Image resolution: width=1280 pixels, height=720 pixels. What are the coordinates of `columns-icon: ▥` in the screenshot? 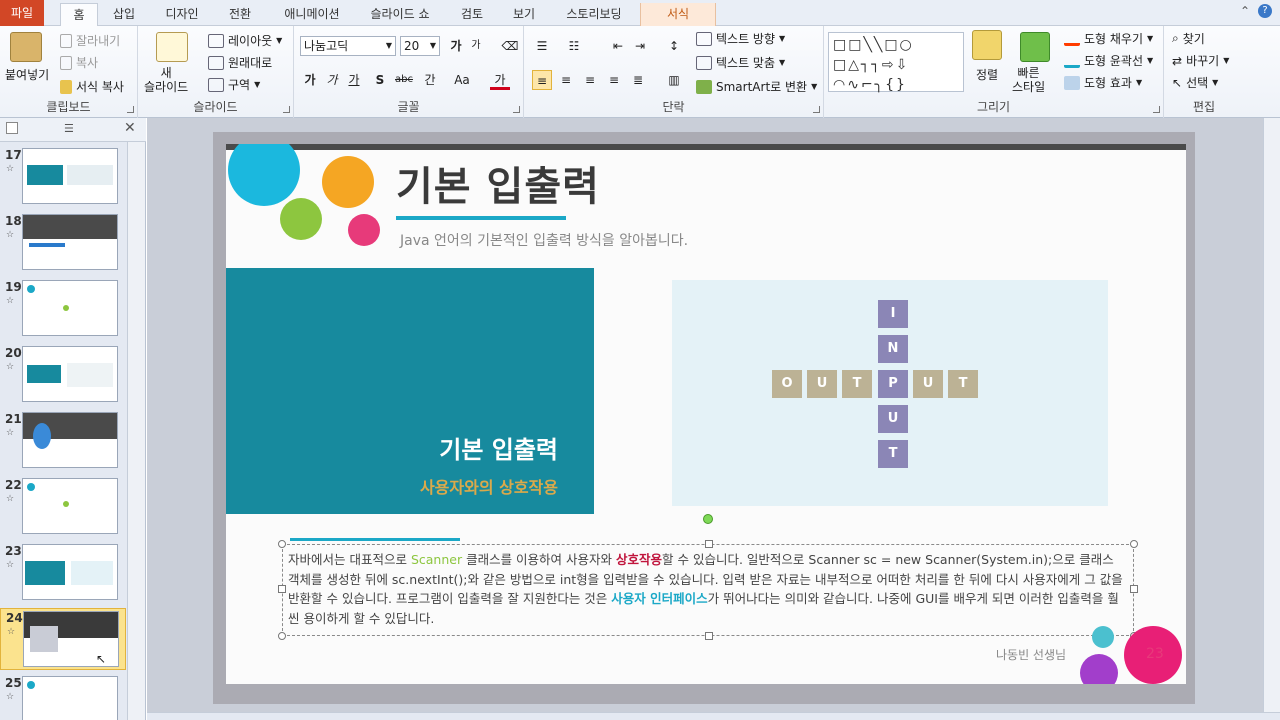 It's located at (674, 80).